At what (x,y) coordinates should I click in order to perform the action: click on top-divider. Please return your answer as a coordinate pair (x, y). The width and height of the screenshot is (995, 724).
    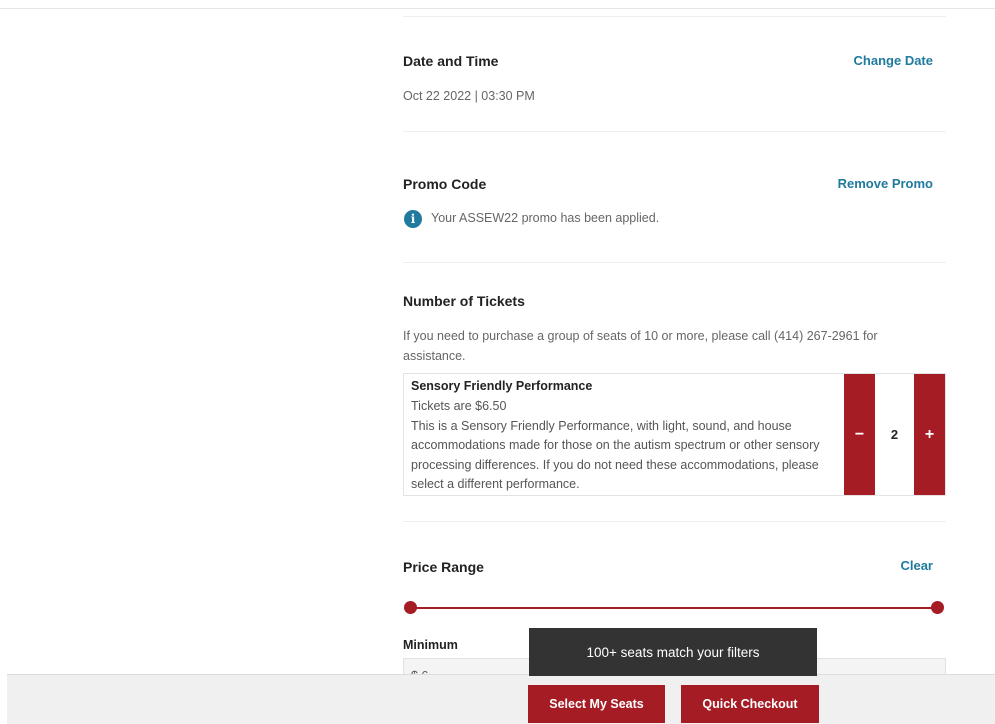
    Looking at the image, I should click on (497, 8).